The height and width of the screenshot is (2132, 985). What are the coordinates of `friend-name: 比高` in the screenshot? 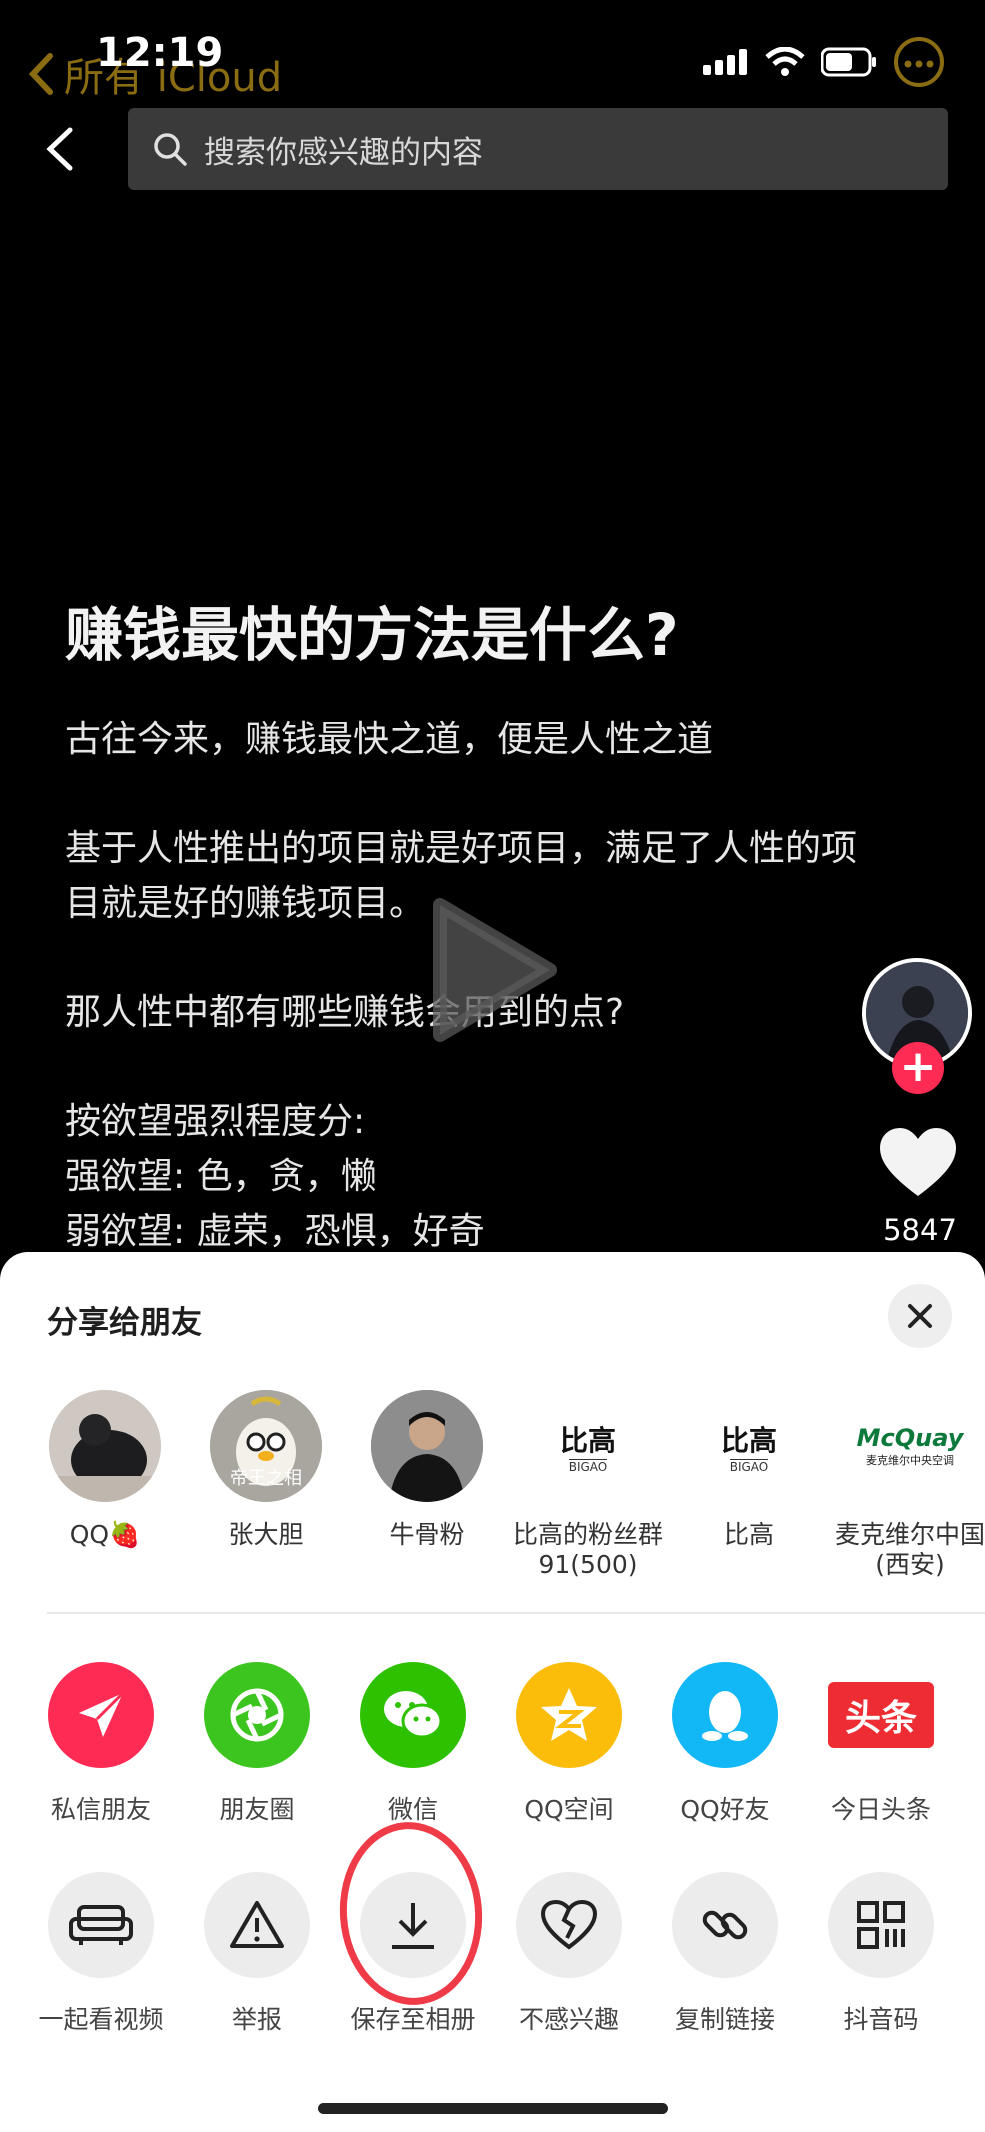 It's located at (748, 1534).